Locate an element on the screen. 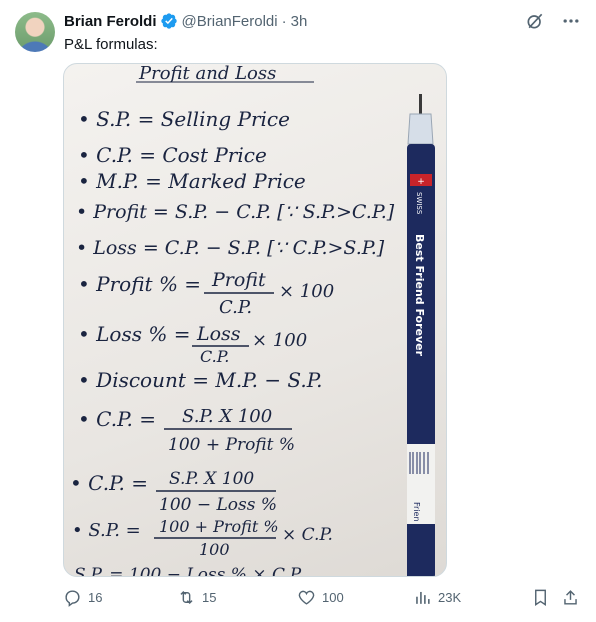 Image resolution: width=596 pixels, height=622 pixels. top-actions is located at coordinates (553, 21).